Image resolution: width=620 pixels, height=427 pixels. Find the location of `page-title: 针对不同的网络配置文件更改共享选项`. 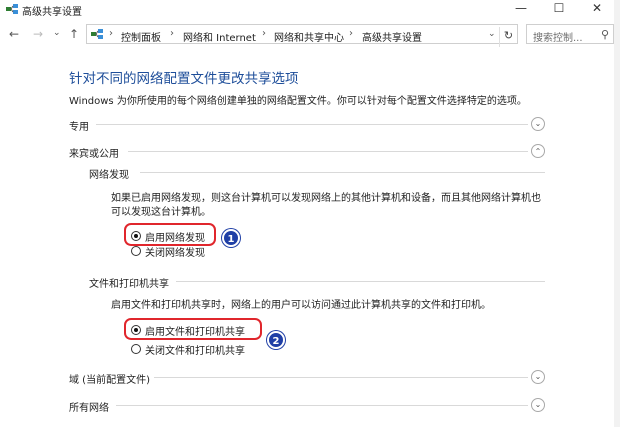

page-title: 针对不同的网络配置文件更改共享选项 is located at coordinates (184, 79).